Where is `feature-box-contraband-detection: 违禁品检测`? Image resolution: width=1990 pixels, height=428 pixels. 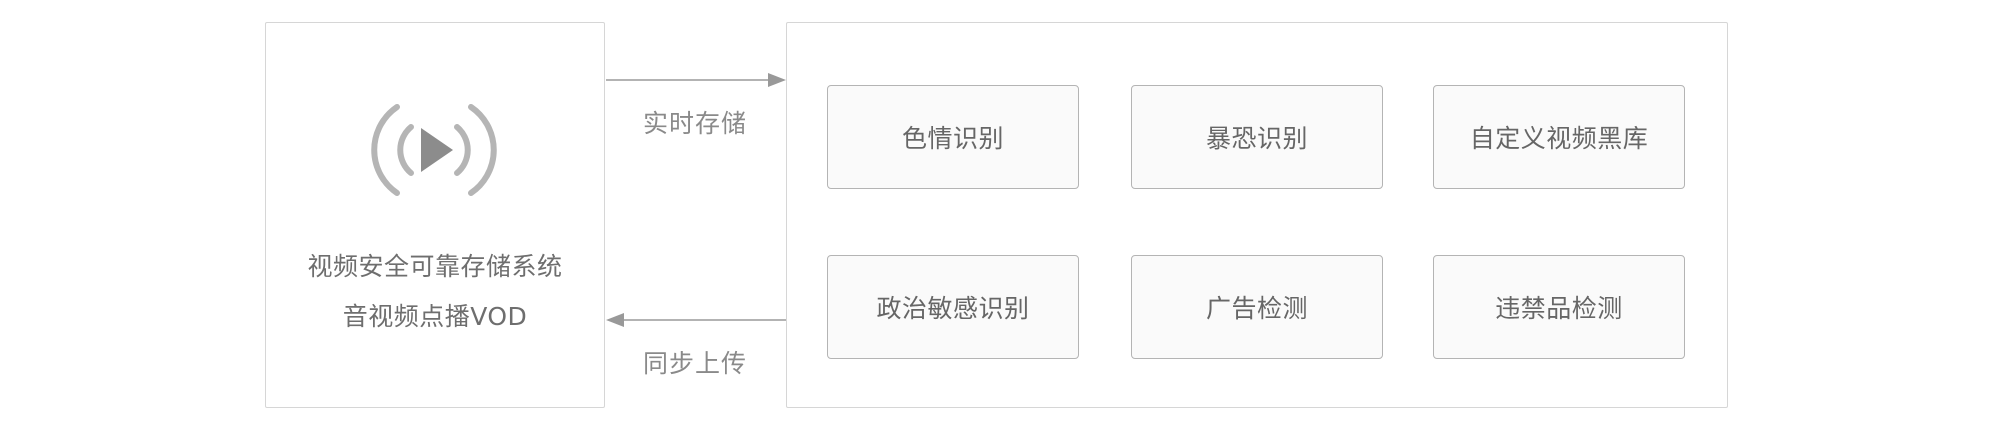
feature-box-contraband-detection: 违禁品检测 is located at coordinates (1559, 307).